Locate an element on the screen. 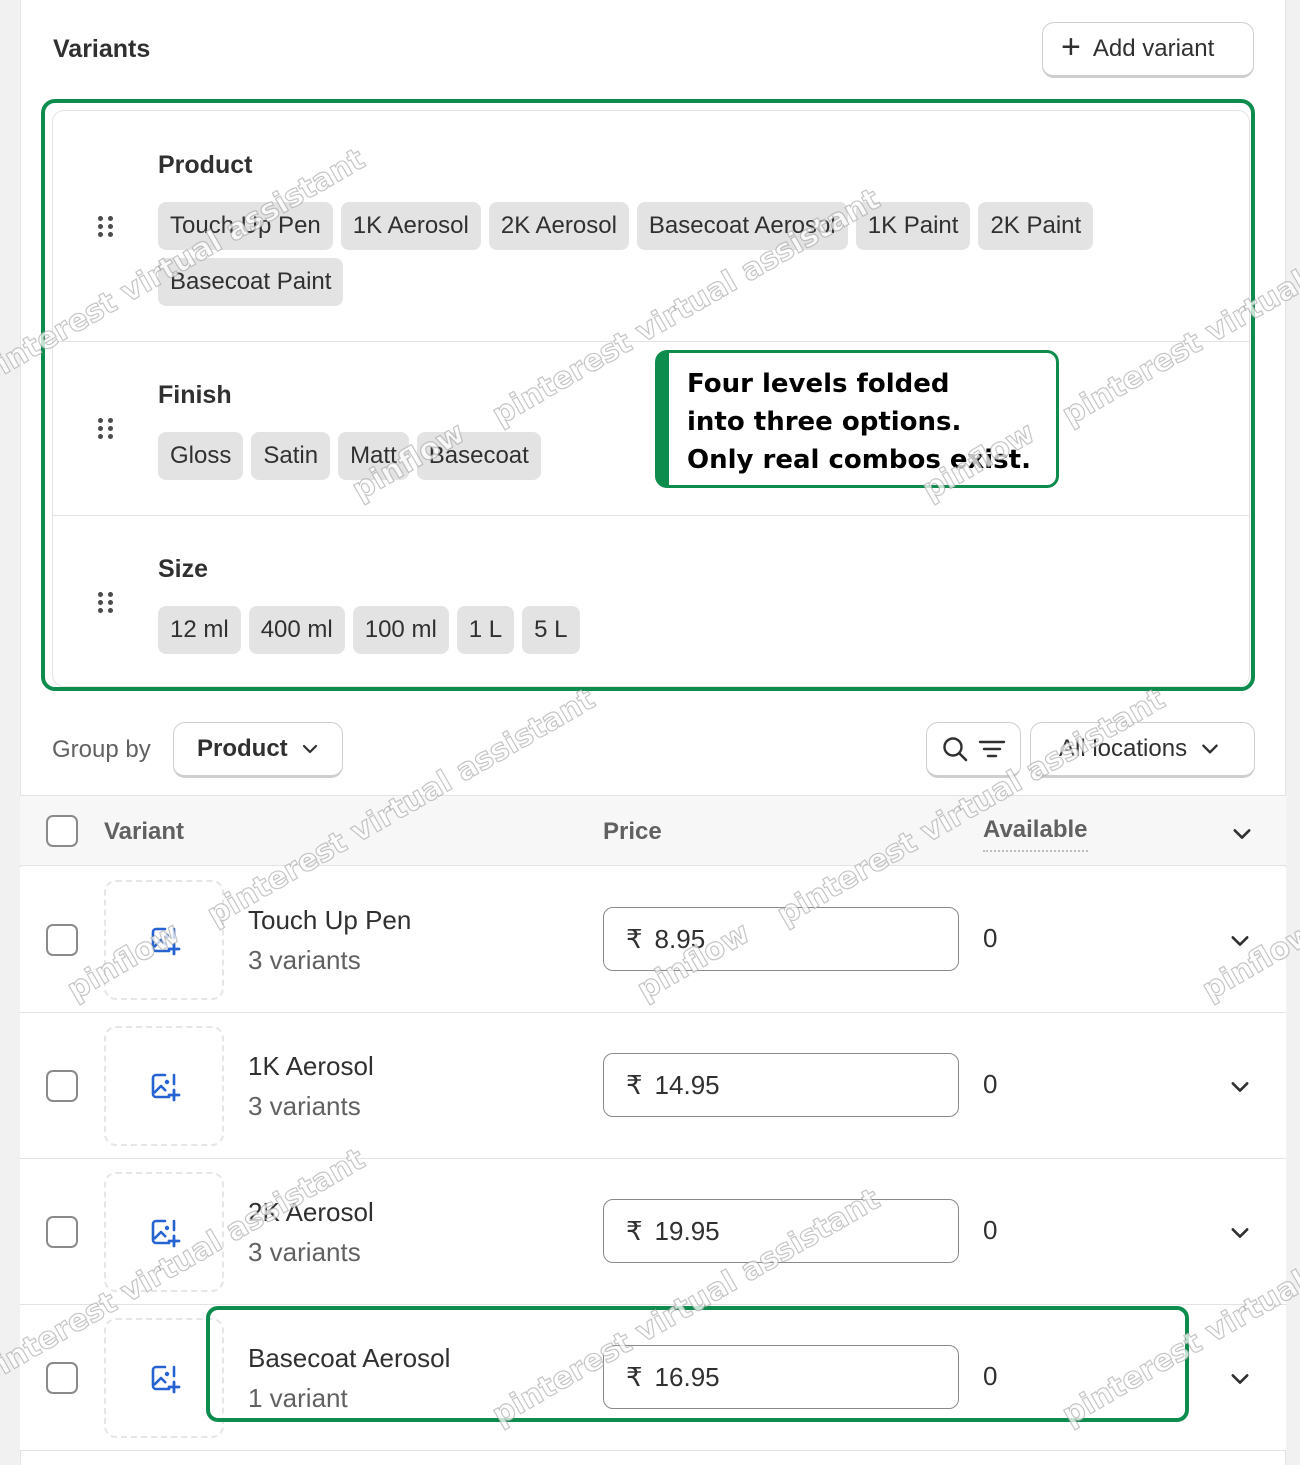 The height and width of the screenshot is (1465, 1300). price-value: 19.95 is located at coordinates (687, 1230).